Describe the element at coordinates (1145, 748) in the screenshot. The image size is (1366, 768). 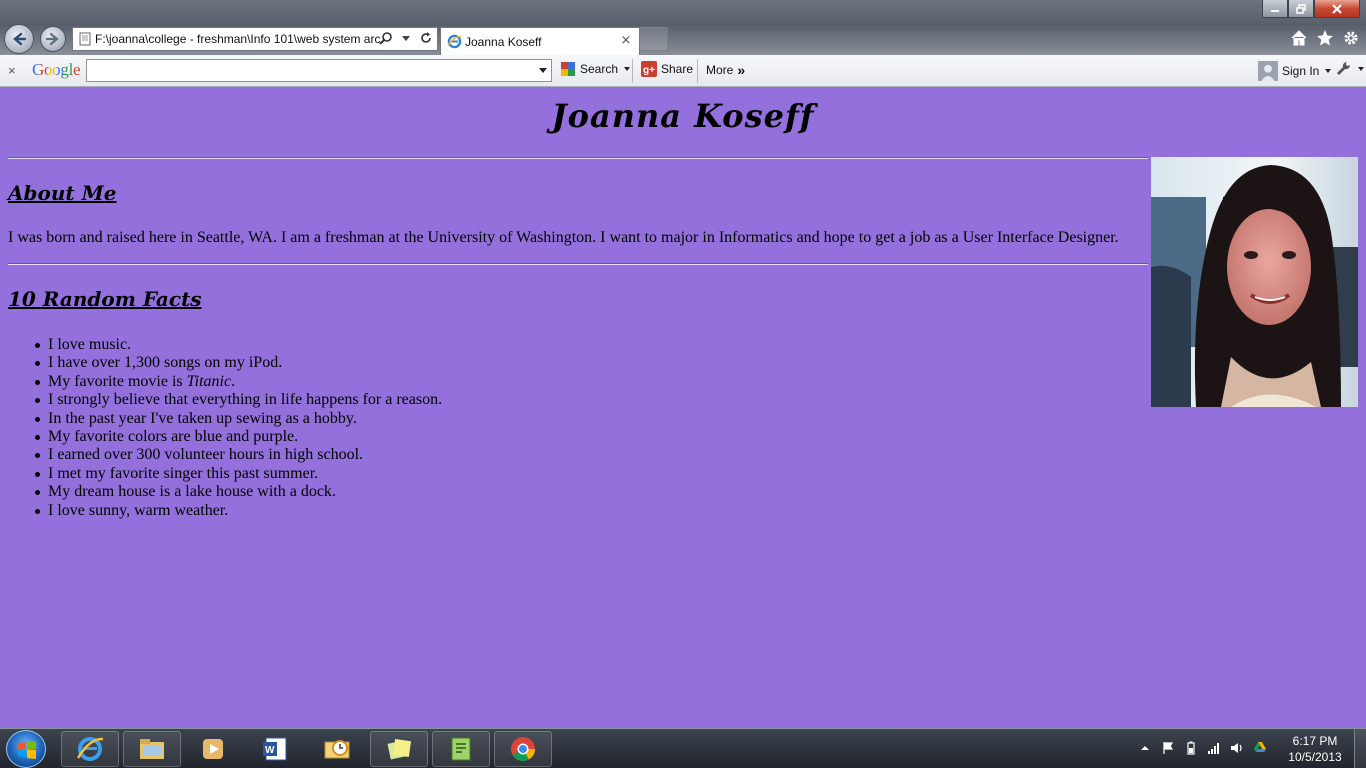
I see `show-hidden-icons-icon` at that location.